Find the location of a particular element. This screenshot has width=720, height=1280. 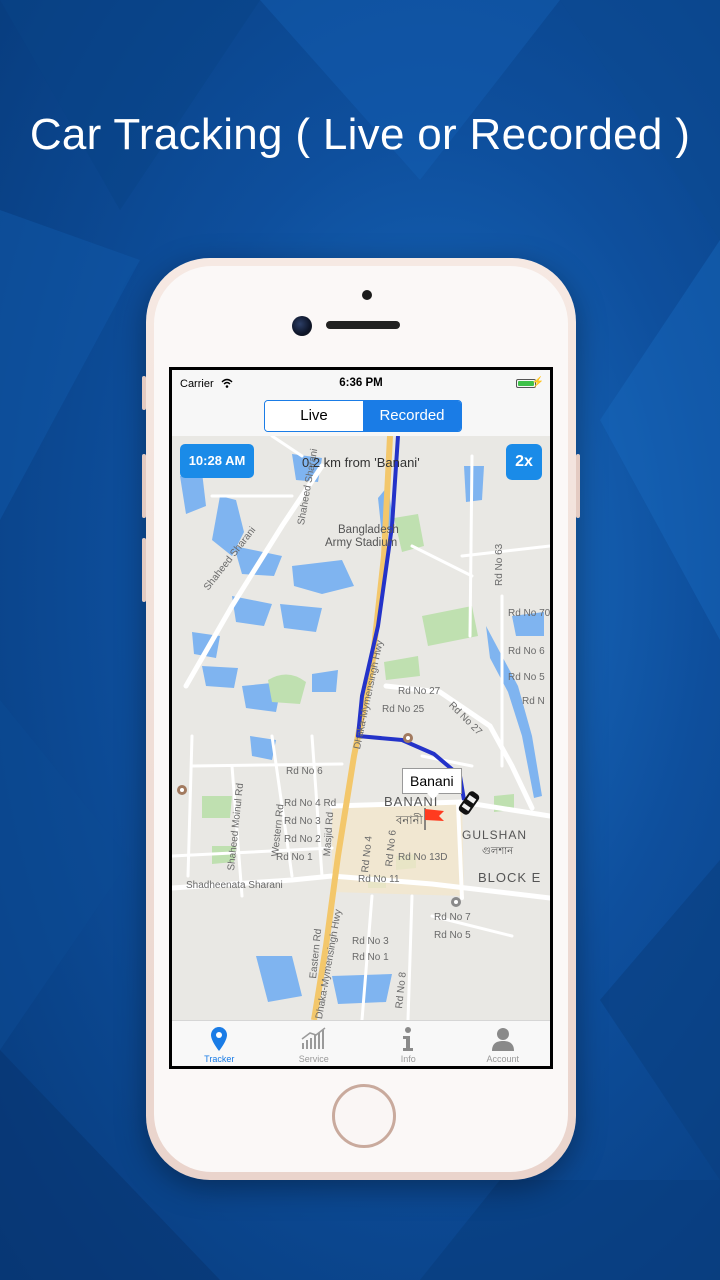

map-label-rd3: Rd No 3 is located at coordinates (302, 821).